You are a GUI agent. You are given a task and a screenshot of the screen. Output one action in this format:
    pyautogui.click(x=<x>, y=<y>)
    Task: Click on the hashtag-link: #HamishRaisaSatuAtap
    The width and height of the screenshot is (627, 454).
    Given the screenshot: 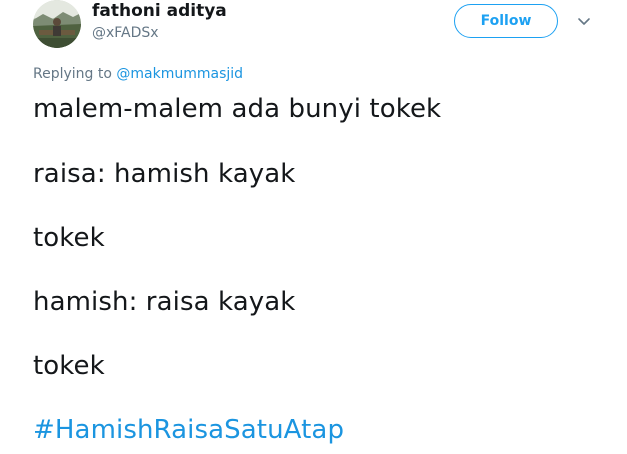 What is the action you would take?
    pyautogui.click(x=188, y=430)
    